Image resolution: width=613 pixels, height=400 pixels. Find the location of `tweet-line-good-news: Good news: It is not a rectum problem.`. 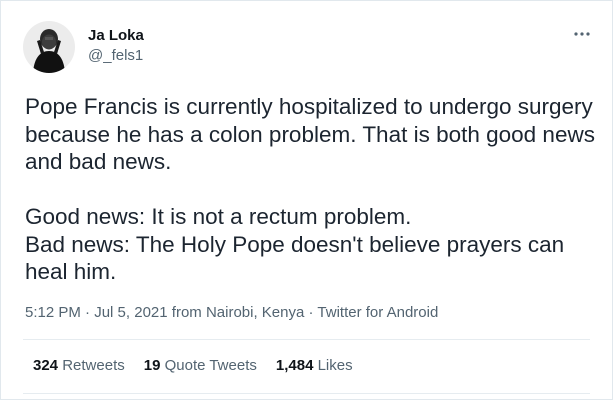

tweet-line-good-news: Good news: It is not a rectum problem. is located at coordinates (218, 216).